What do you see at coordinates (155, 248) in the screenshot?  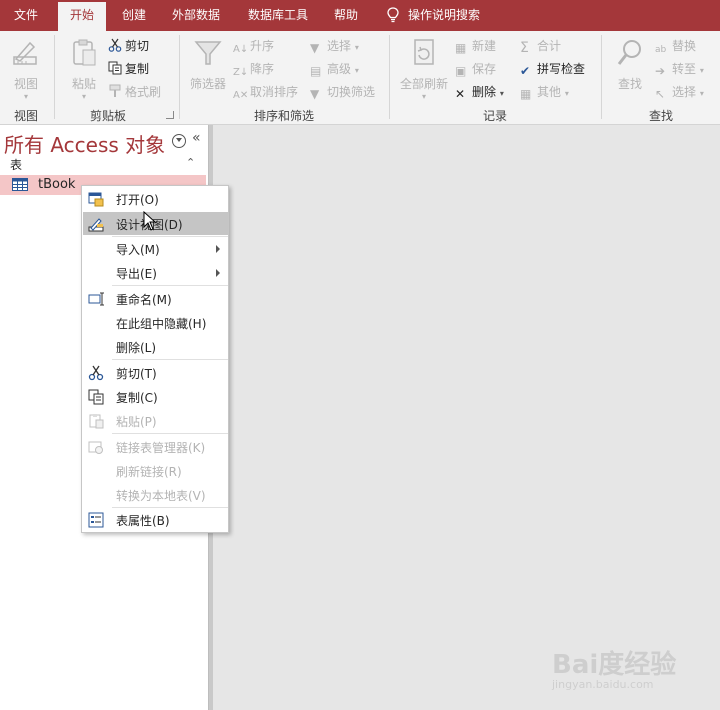 I see `menu-item-import: 导入(M)` at bounding box center [155, 248].